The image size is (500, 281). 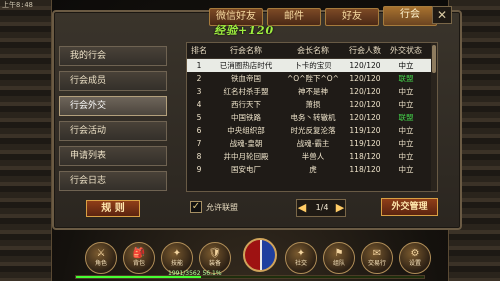 I want to click on table-row: 8 井中月轮回殿 半兽人 118/120 中立, so click(x=312, y=156).